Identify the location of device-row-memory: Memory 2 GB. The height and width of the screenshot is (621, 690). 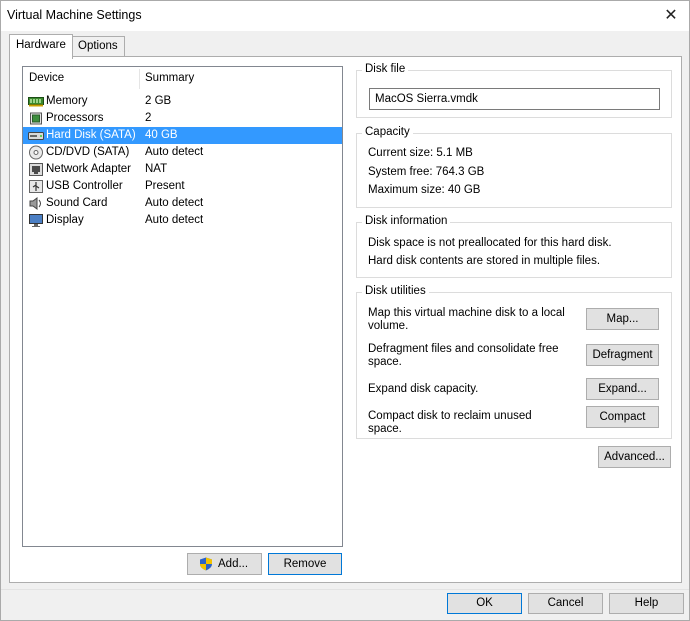
(182, 101).